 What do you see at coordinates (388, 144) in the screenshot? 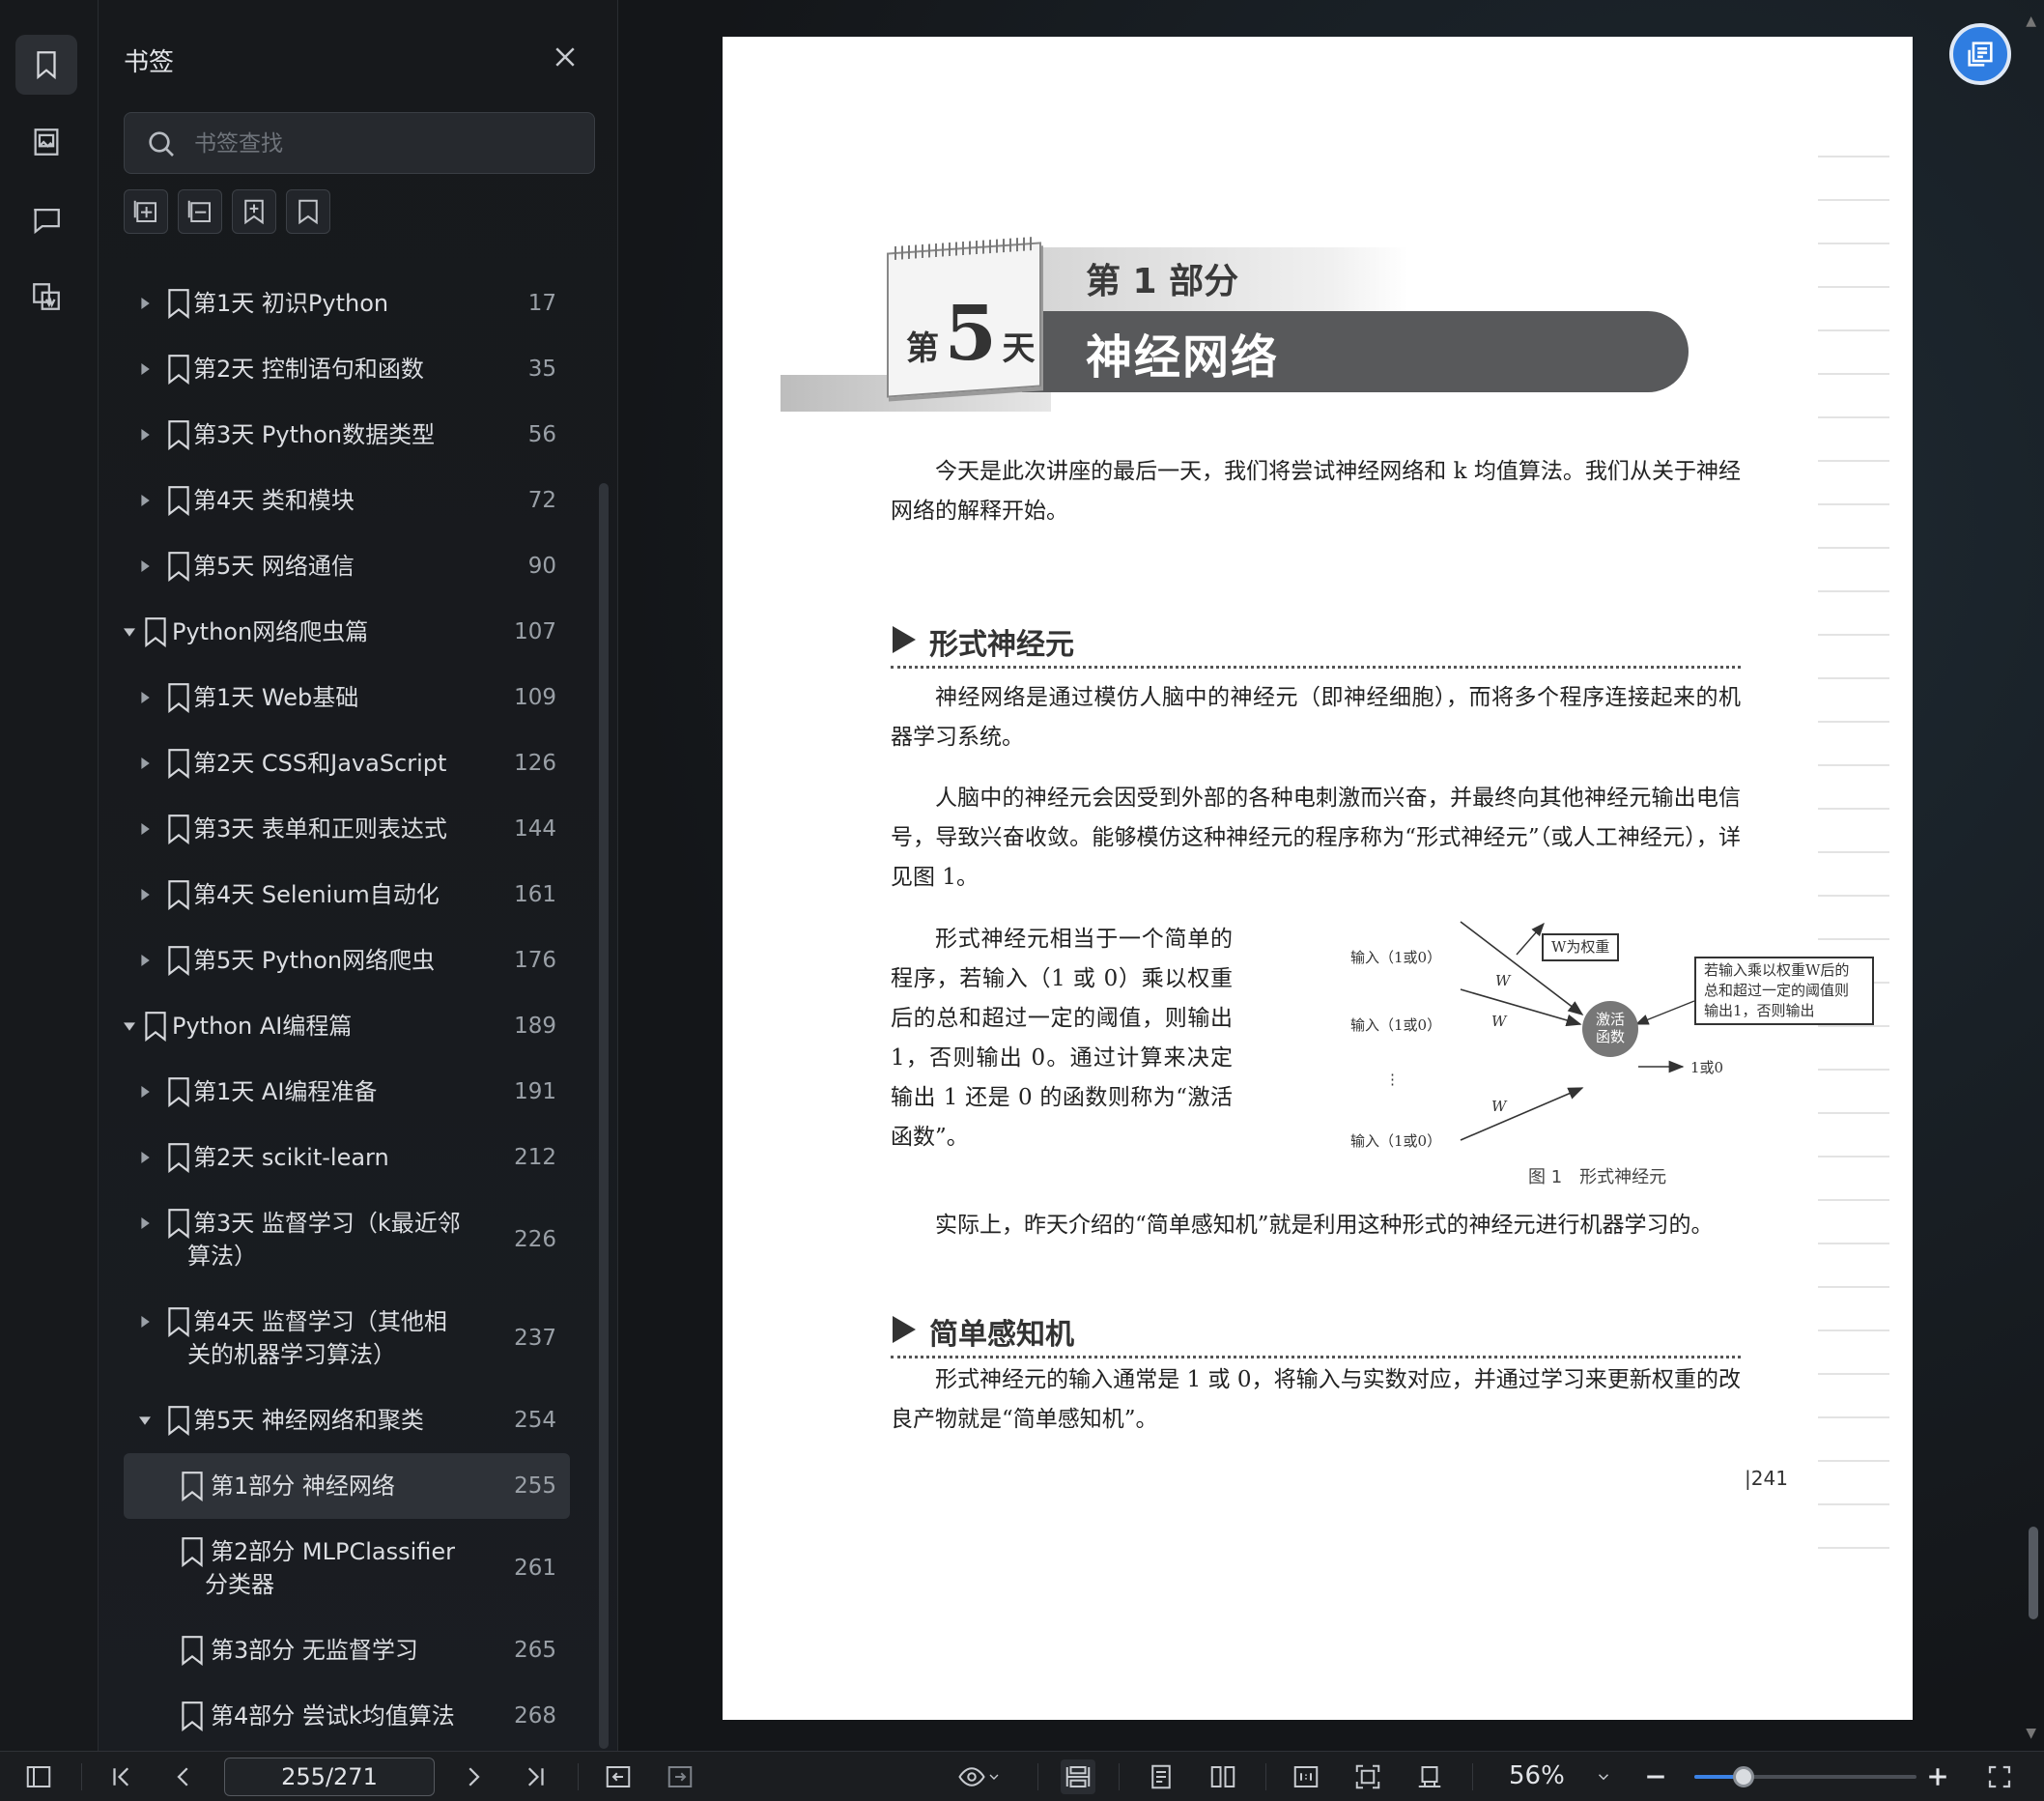
I see `bookmark-search-input` at bounding box center [388, 144].